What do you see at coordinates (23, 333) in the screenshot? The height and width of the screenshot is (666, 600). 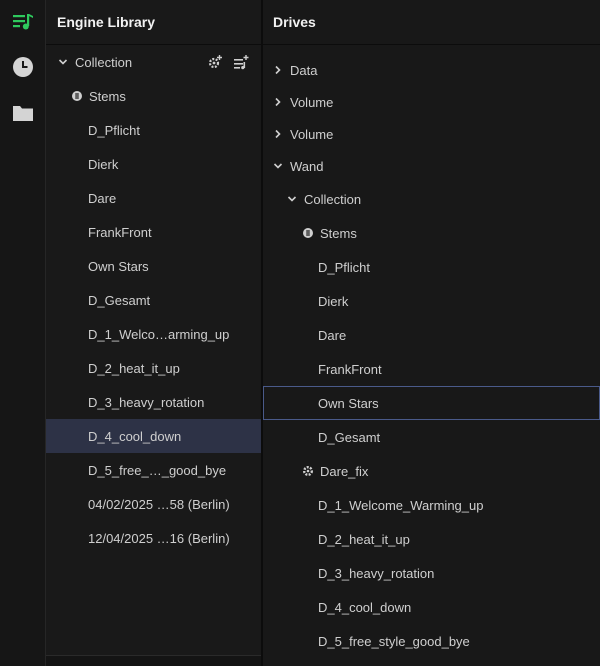 I see `side-rail` at bounding box center [23, 333].